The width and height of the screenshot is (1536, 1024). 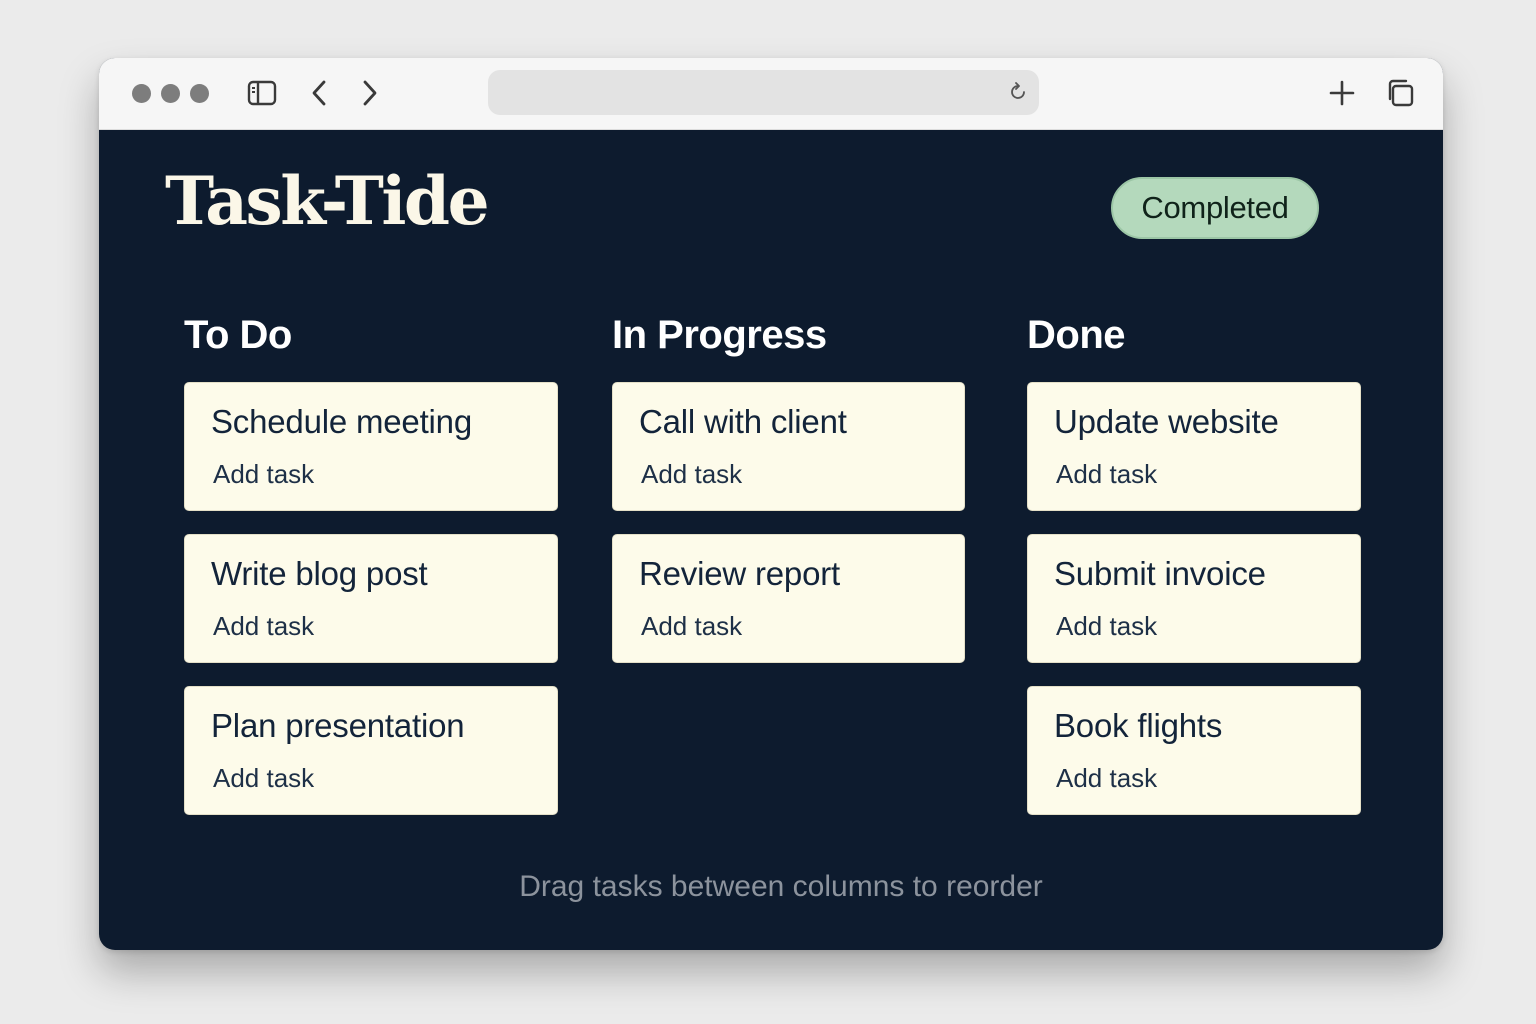 What do you see at coordinates (788, 446) in the screenshot?
I see `task-card: Call with client Add task` at bounding box center [788, 446].